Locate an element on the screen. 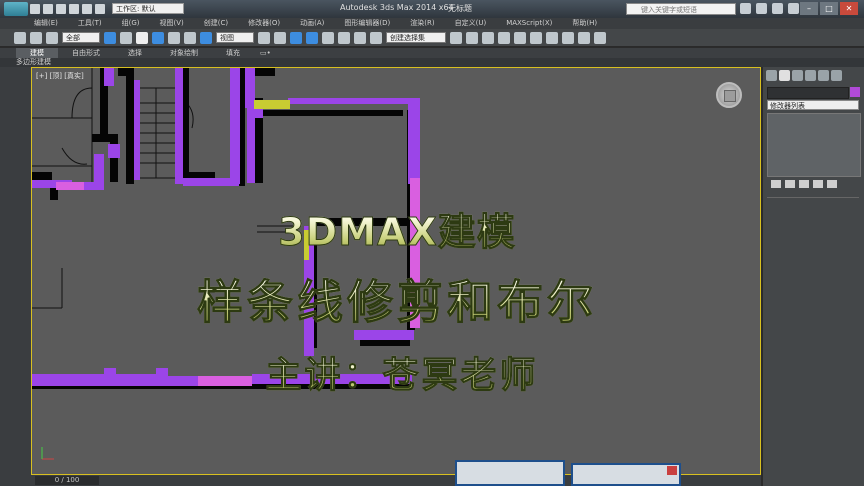 This screenshot has width=864, height=486. select-object-icon is located at coordinates (110, 37).